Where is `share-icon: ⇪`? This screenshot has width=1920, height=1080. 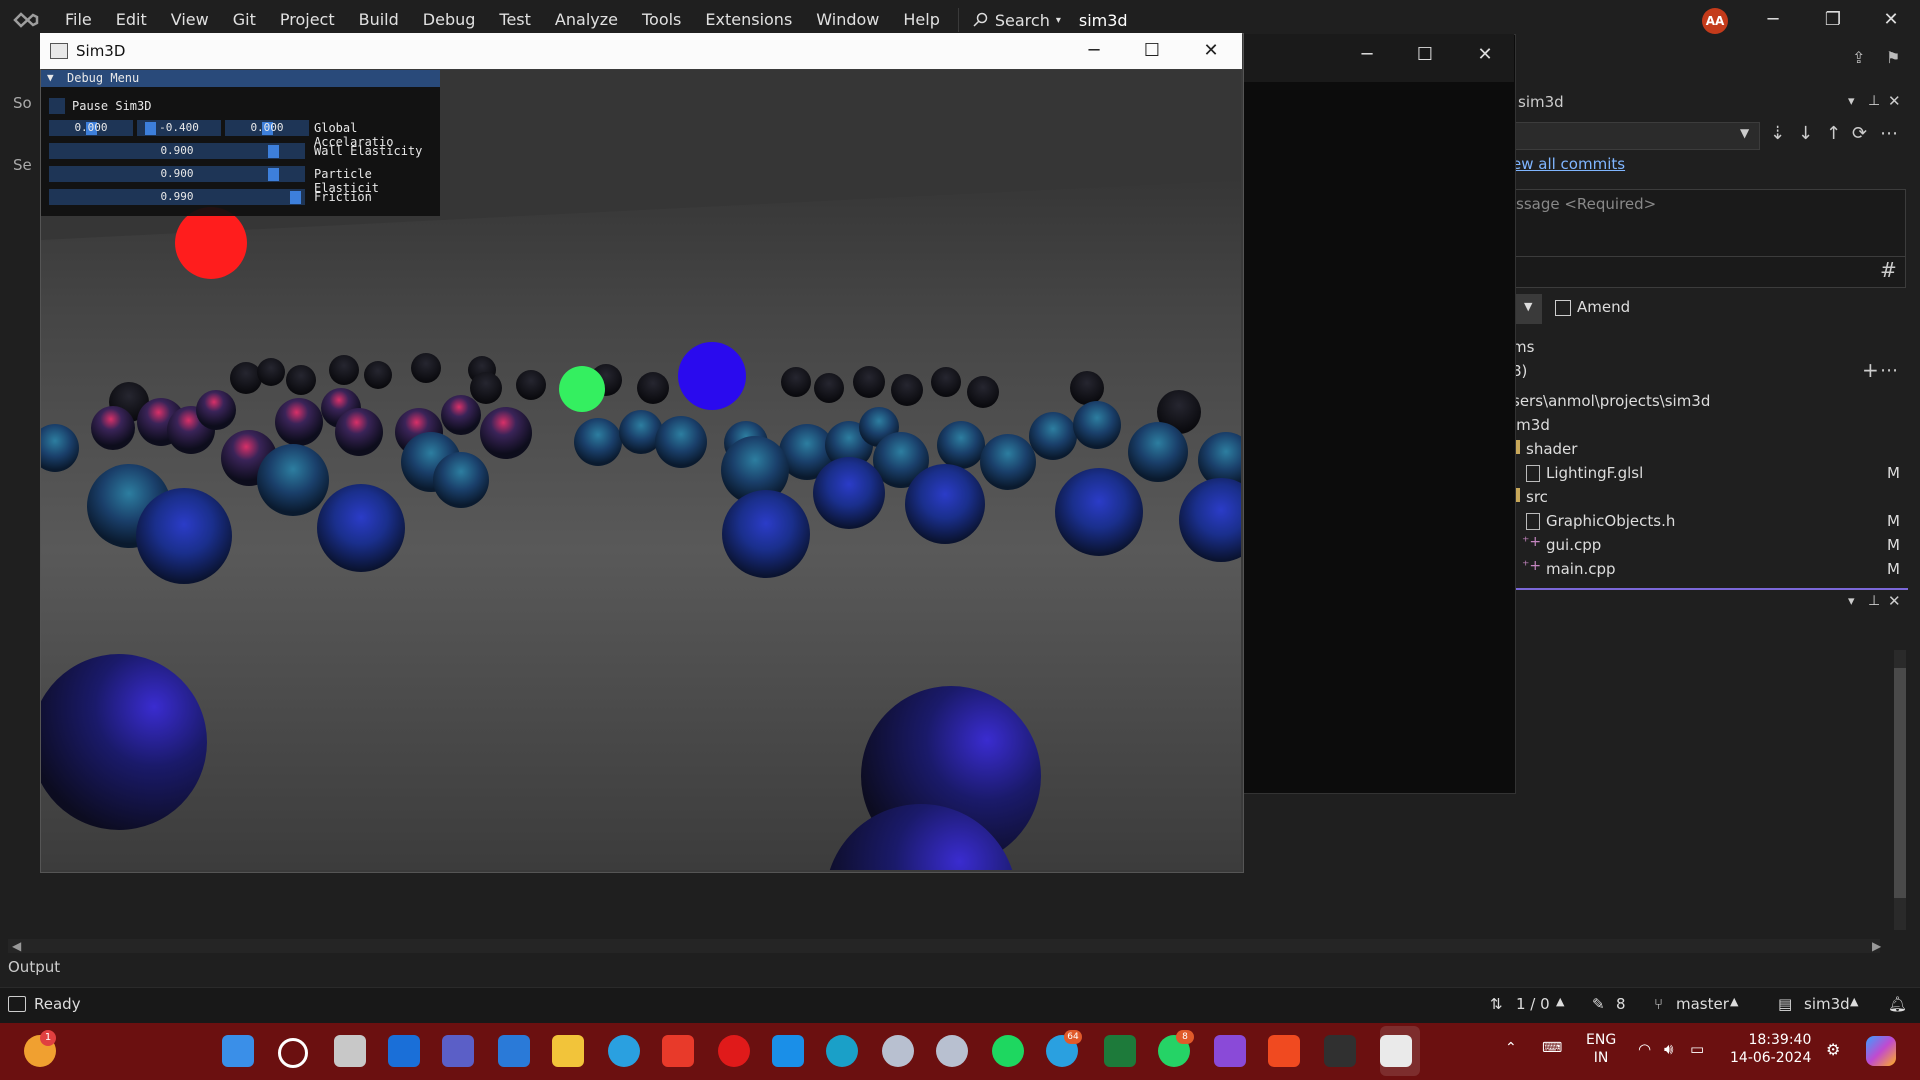
share-icon: ⇪ is located at coordinates (1858, 57).